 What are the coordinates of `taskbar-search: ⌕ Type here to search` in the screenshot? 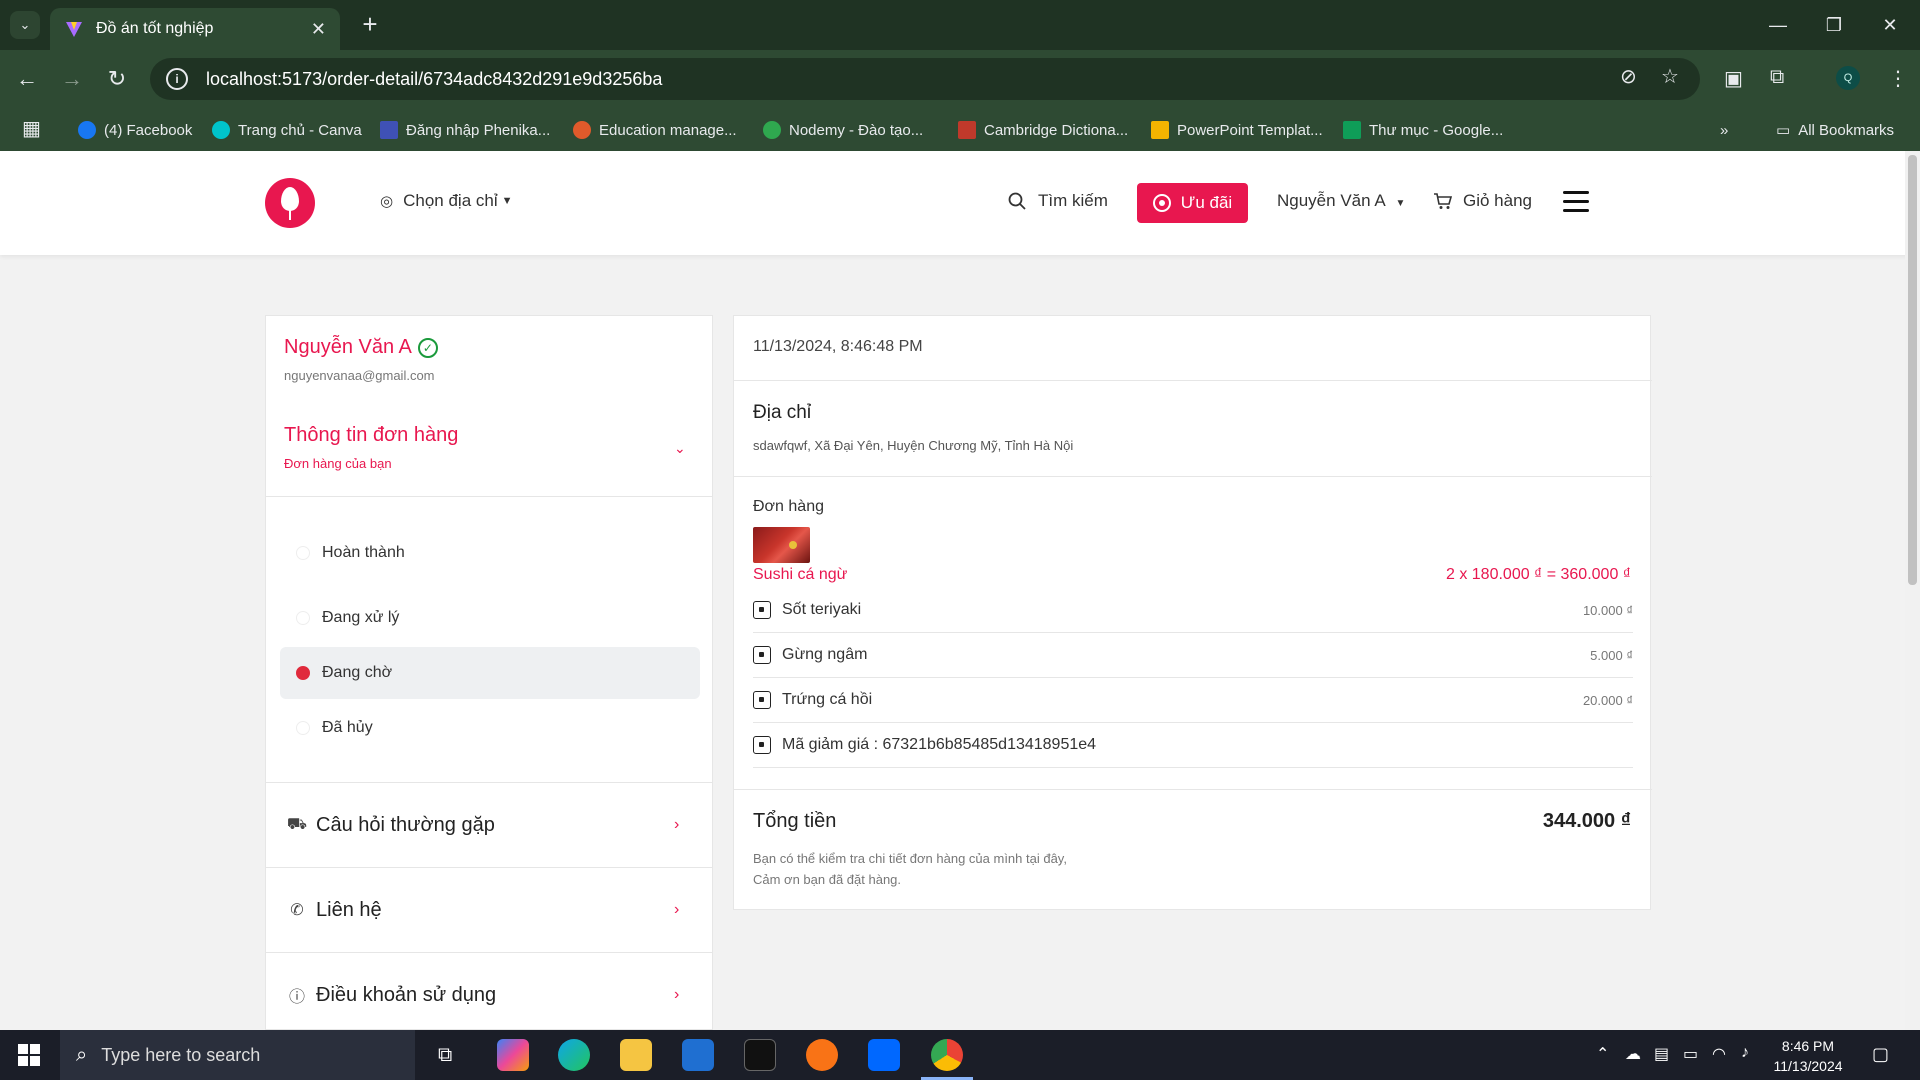 It's located at (237, 1055).